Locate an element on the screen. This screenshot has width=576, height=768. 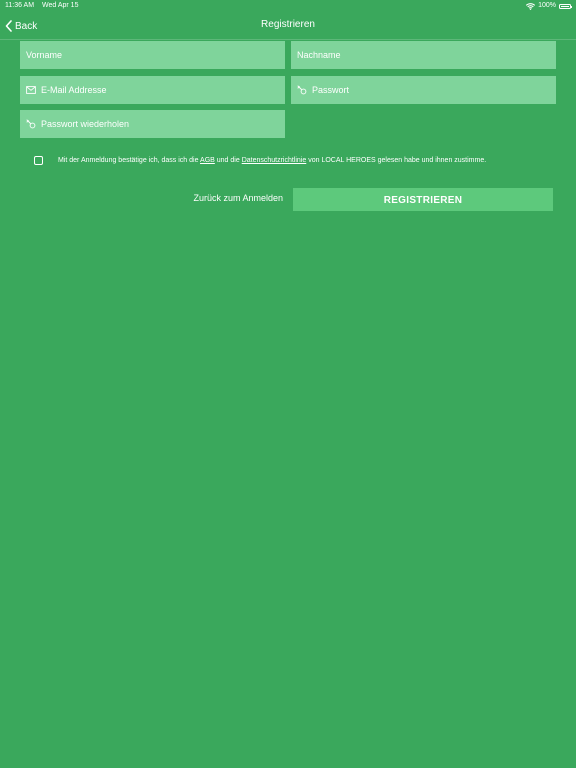
password-repeat-field is located at coordinates (152, 124).